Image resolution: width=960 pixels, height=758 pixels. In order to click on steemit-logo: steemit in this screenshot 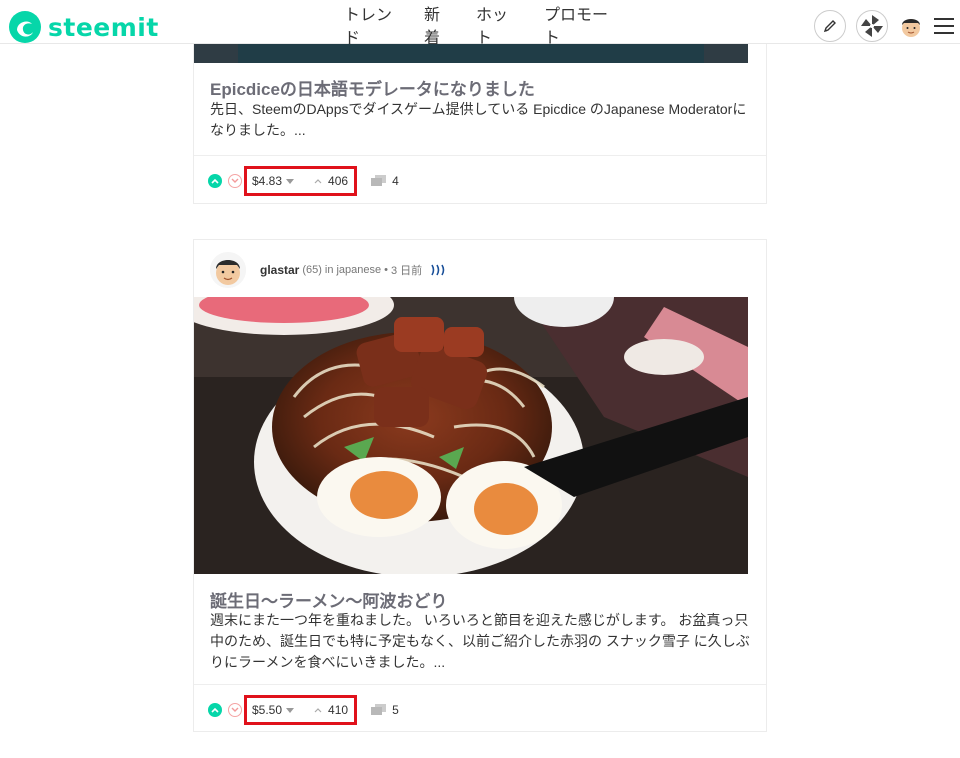, I will do `click(83, 27)`.